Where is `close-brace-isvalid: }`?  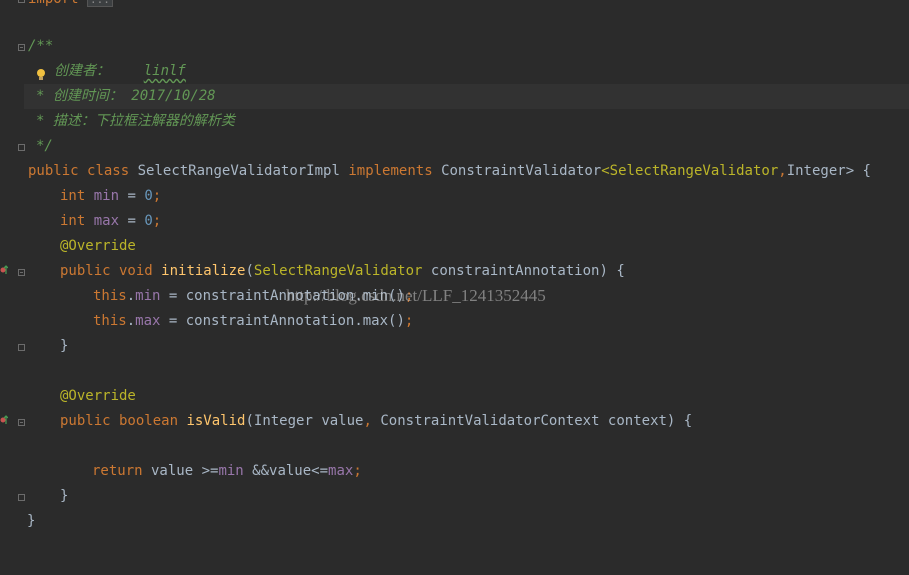 close-brace-isvalid: } is located at coordinates (64, 496).